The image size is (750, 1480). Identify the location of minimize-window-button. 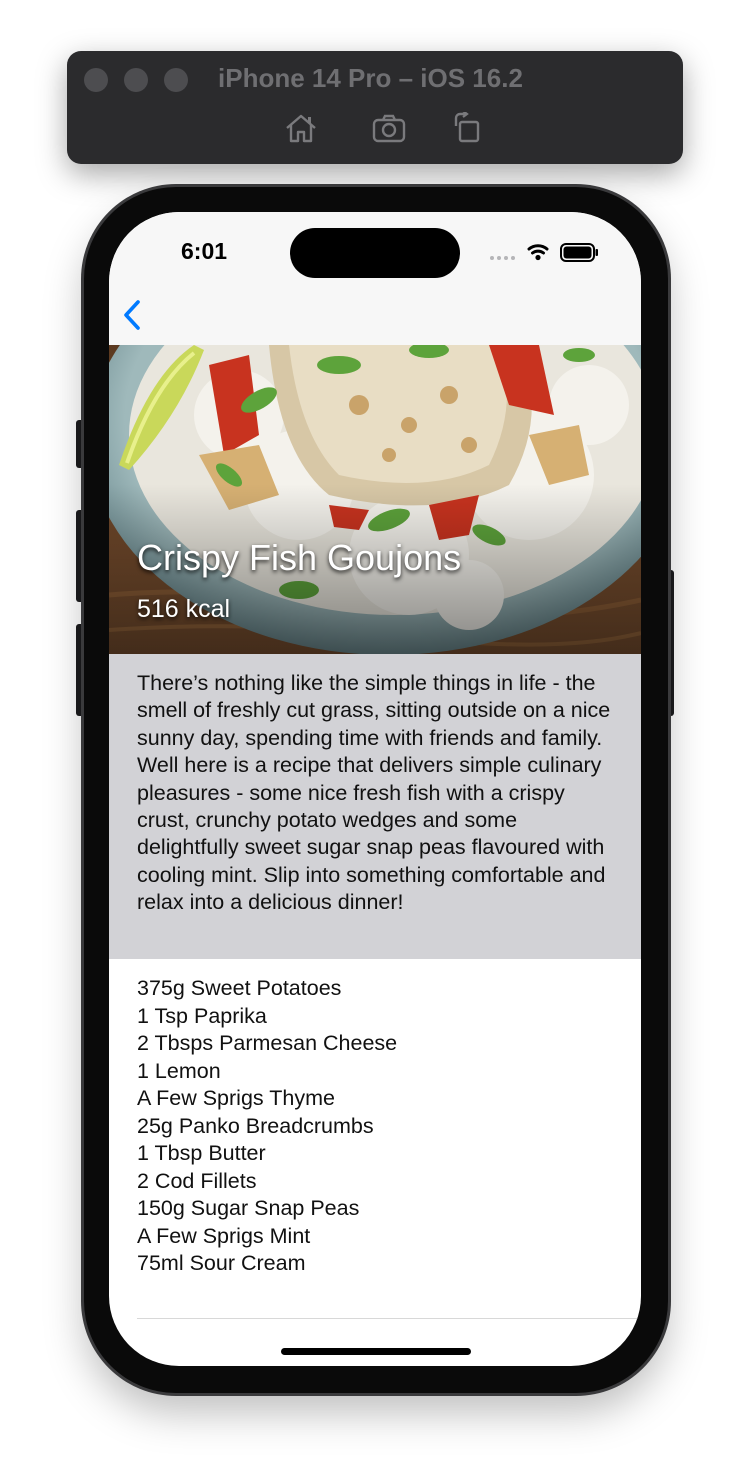
(136, 80).